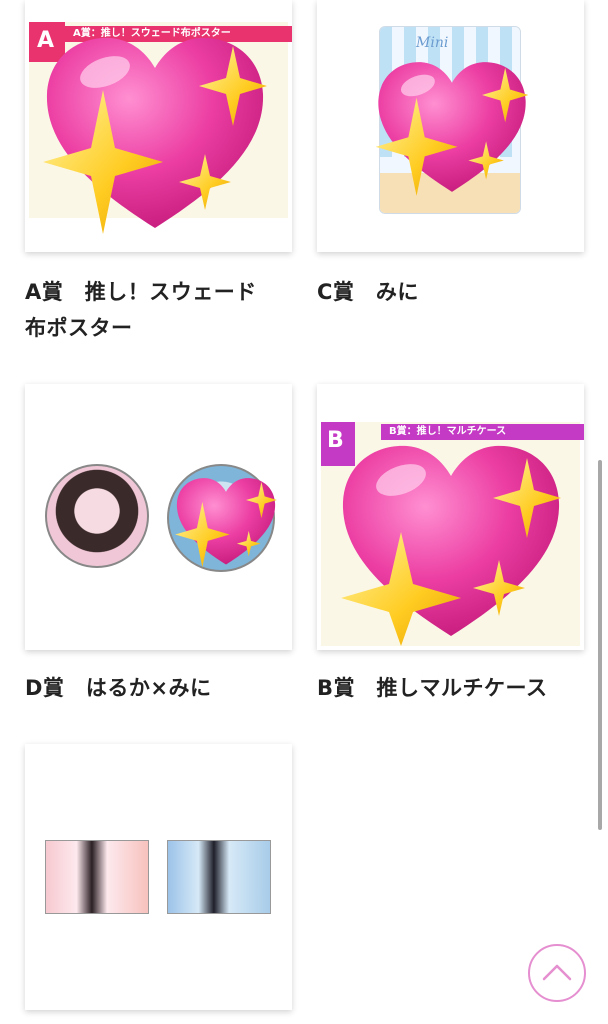 This screenshot has height=1024, width=608. I want to click on prize-card-b: B B賞：推し！マルチケース, so click(450, 517).